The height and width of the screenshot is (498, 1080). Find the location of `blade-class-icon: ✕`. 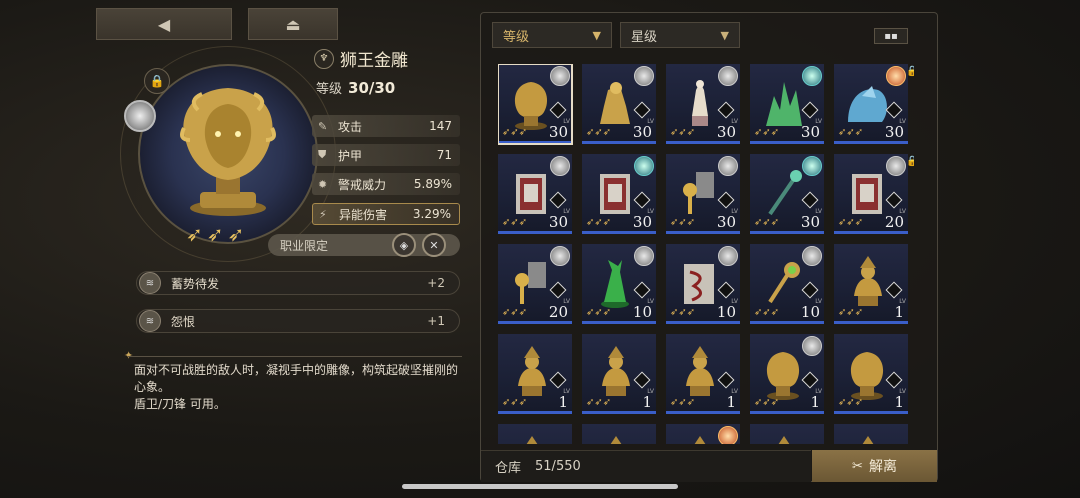

blade-class-icon: ✕ is located at coordinates (434, 245).